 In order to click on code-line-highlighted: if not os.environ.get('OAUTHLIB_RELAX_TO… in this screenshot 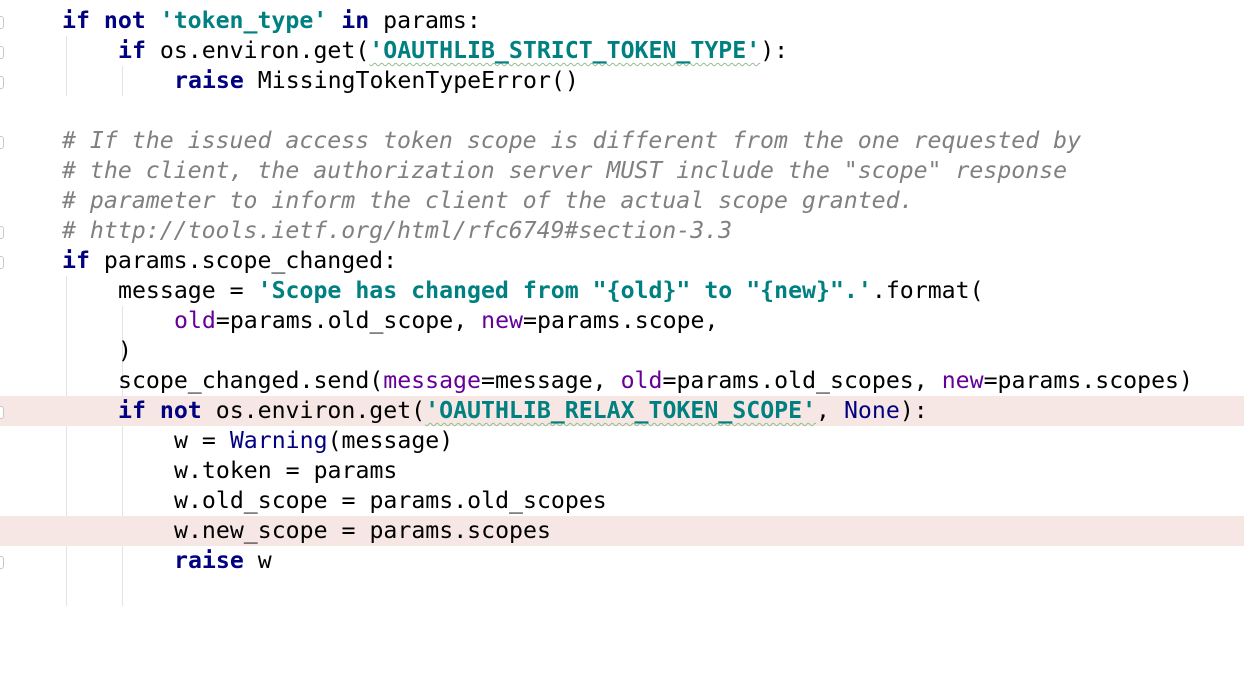, I will do `click(622, 411)`.